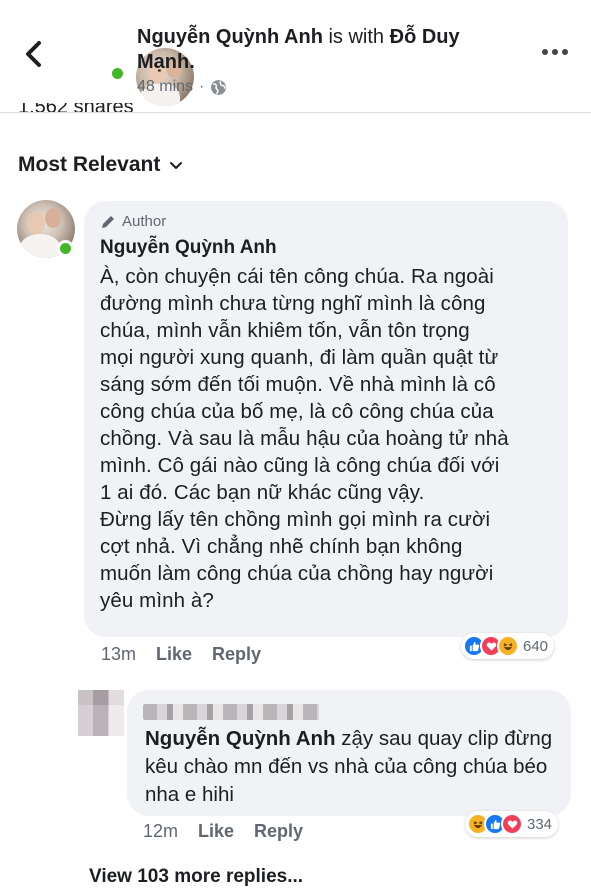 This screenshot has width=591, height=894. I want to click on back-button, so click(34, 54).